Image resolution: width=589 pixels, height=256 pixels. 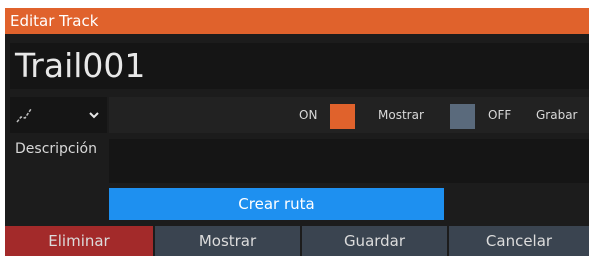 What do you see at coordinates (401, 115) in the screenshot?
I see `show-toggle-label: Mostrar` at bounding box center [401, 115].